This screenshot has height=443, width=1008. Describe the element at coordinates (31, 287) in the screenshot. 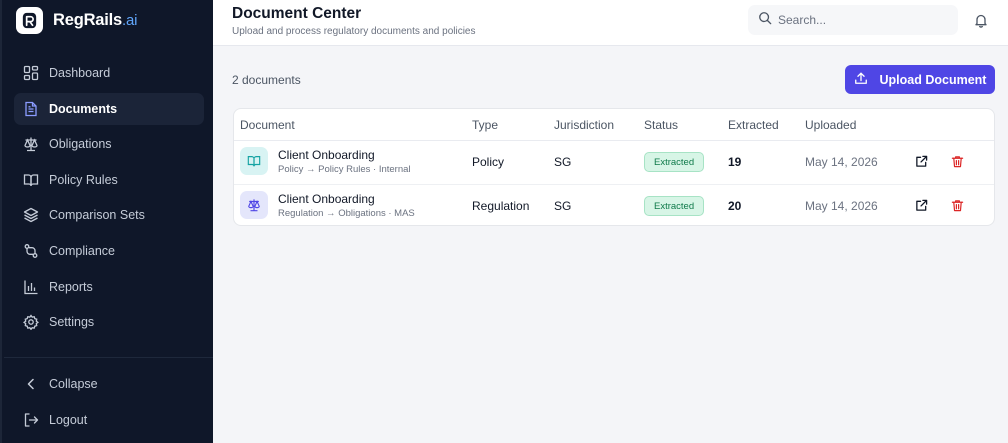

I see `bar-chart-icon` at that location.